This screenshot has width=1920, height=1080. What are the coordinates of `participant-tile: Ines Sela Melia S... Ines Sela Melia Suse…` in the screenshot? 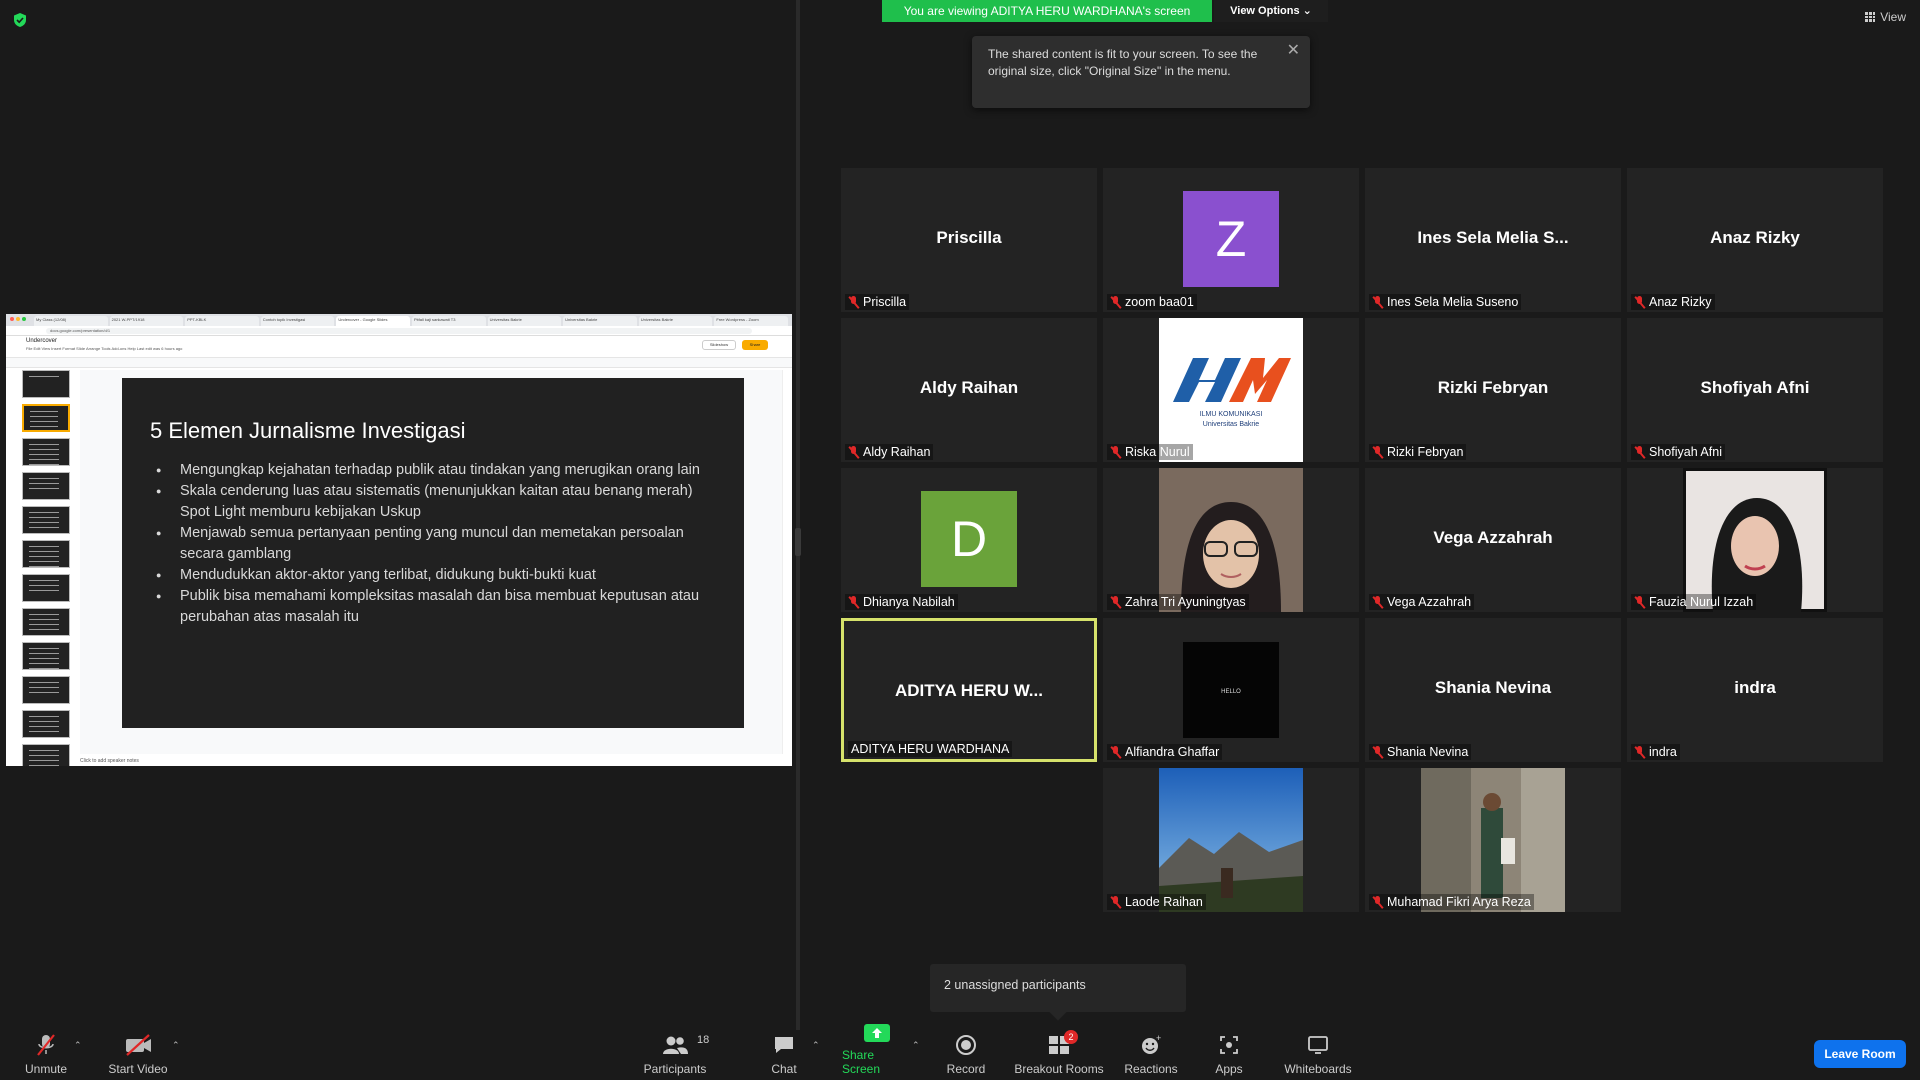 It's located at (1493, 240).